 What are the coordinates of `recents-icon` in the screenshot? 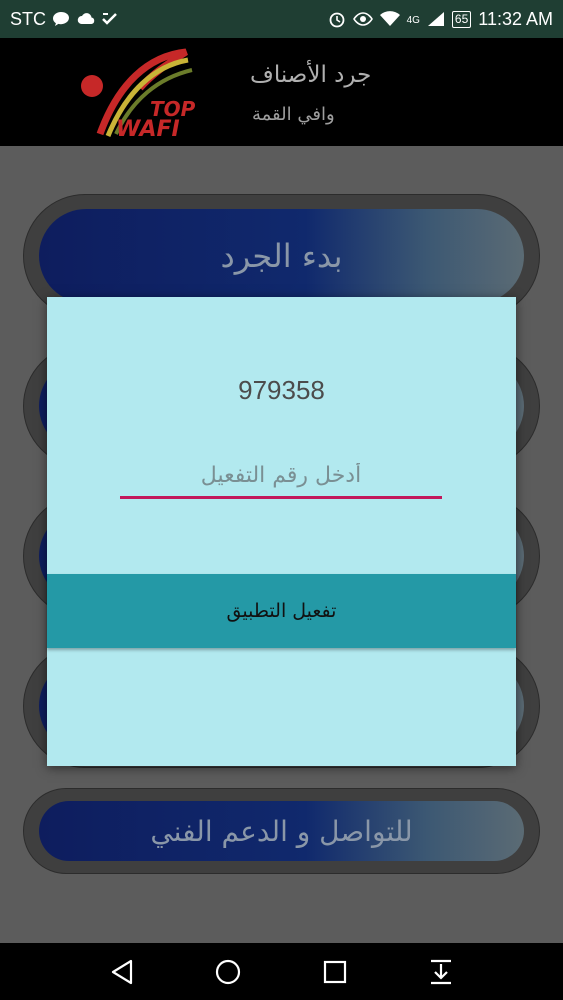 It's located at (335, 972).